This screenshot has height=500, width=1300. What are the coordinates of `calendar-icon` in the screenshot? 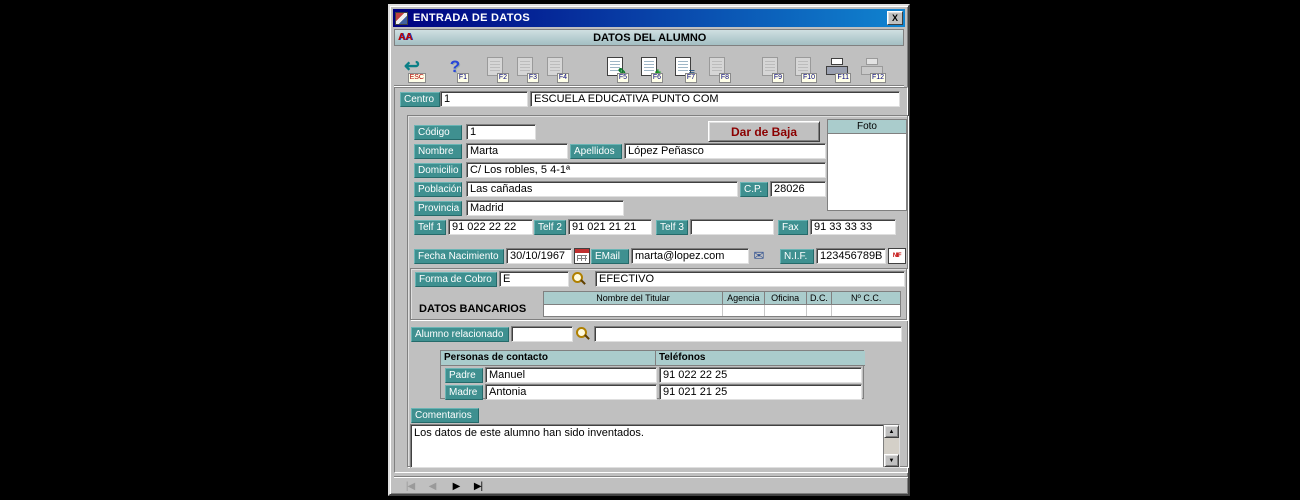 It's located at (582, 256).